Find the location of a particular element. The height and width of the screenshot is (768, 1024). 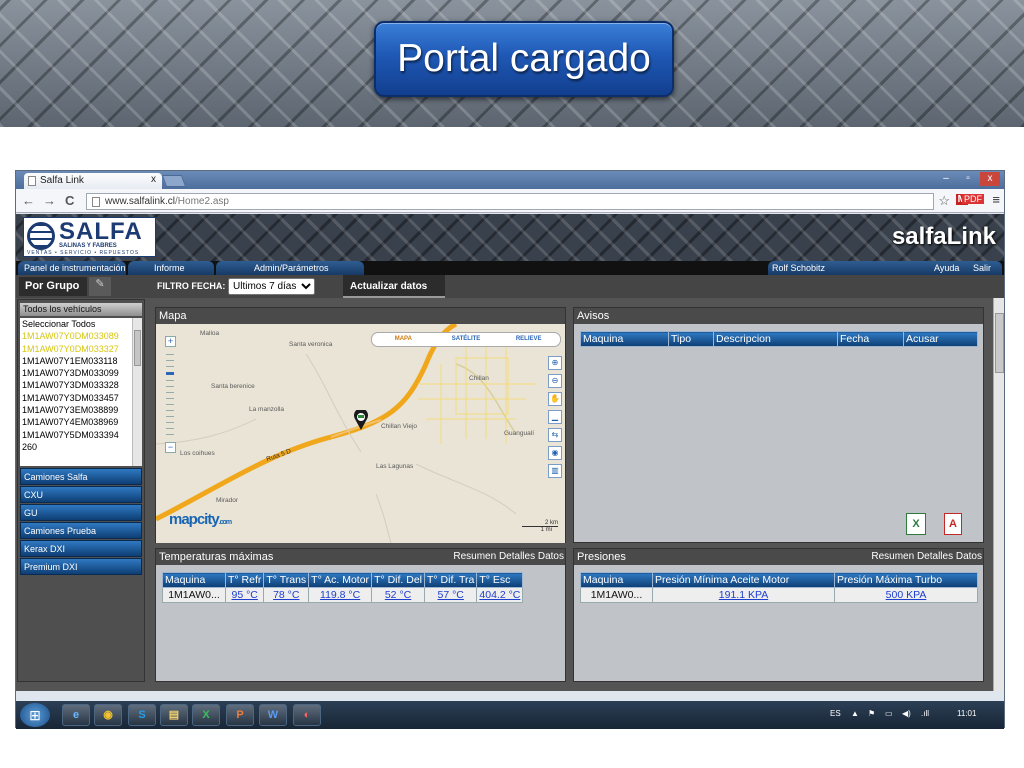

value-link: 78 °C is located at coordinates (286, 595).